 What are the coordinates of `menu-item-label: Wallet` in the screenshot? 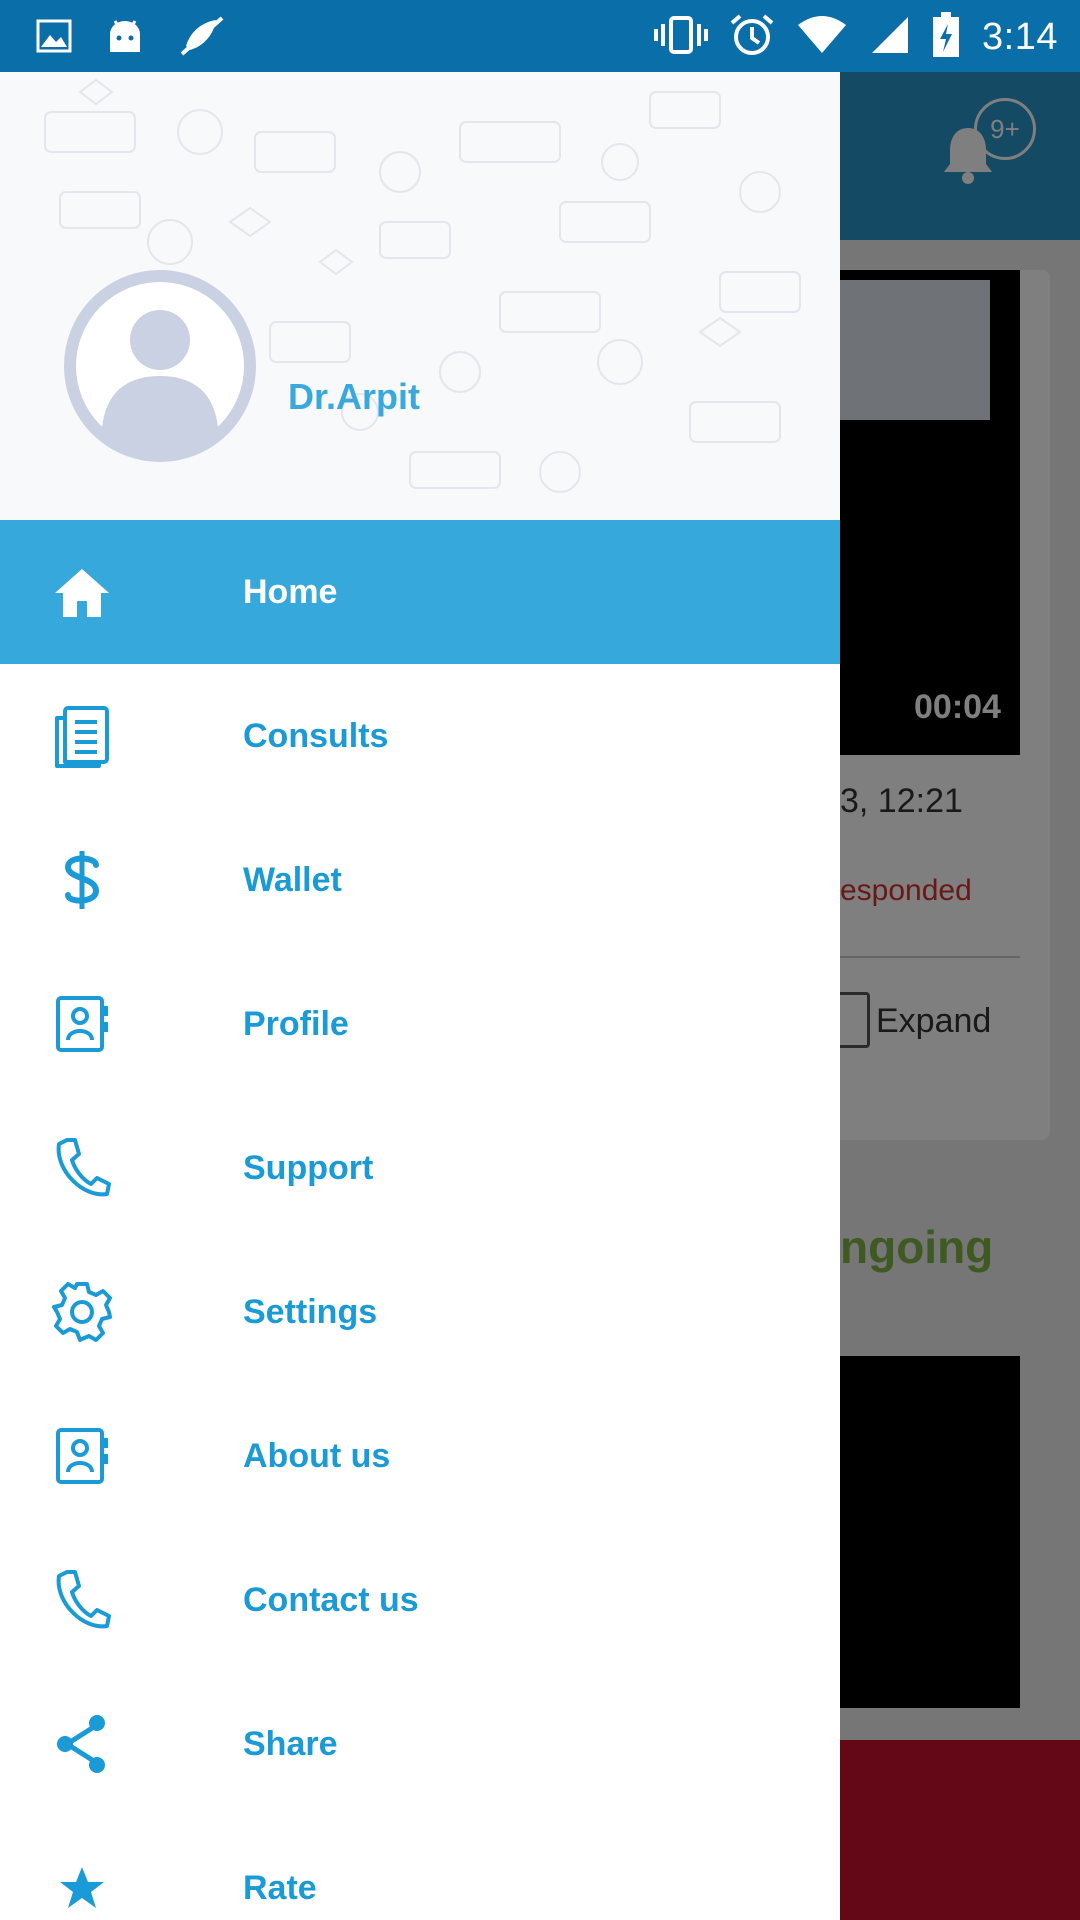 It's located at (292, 879).